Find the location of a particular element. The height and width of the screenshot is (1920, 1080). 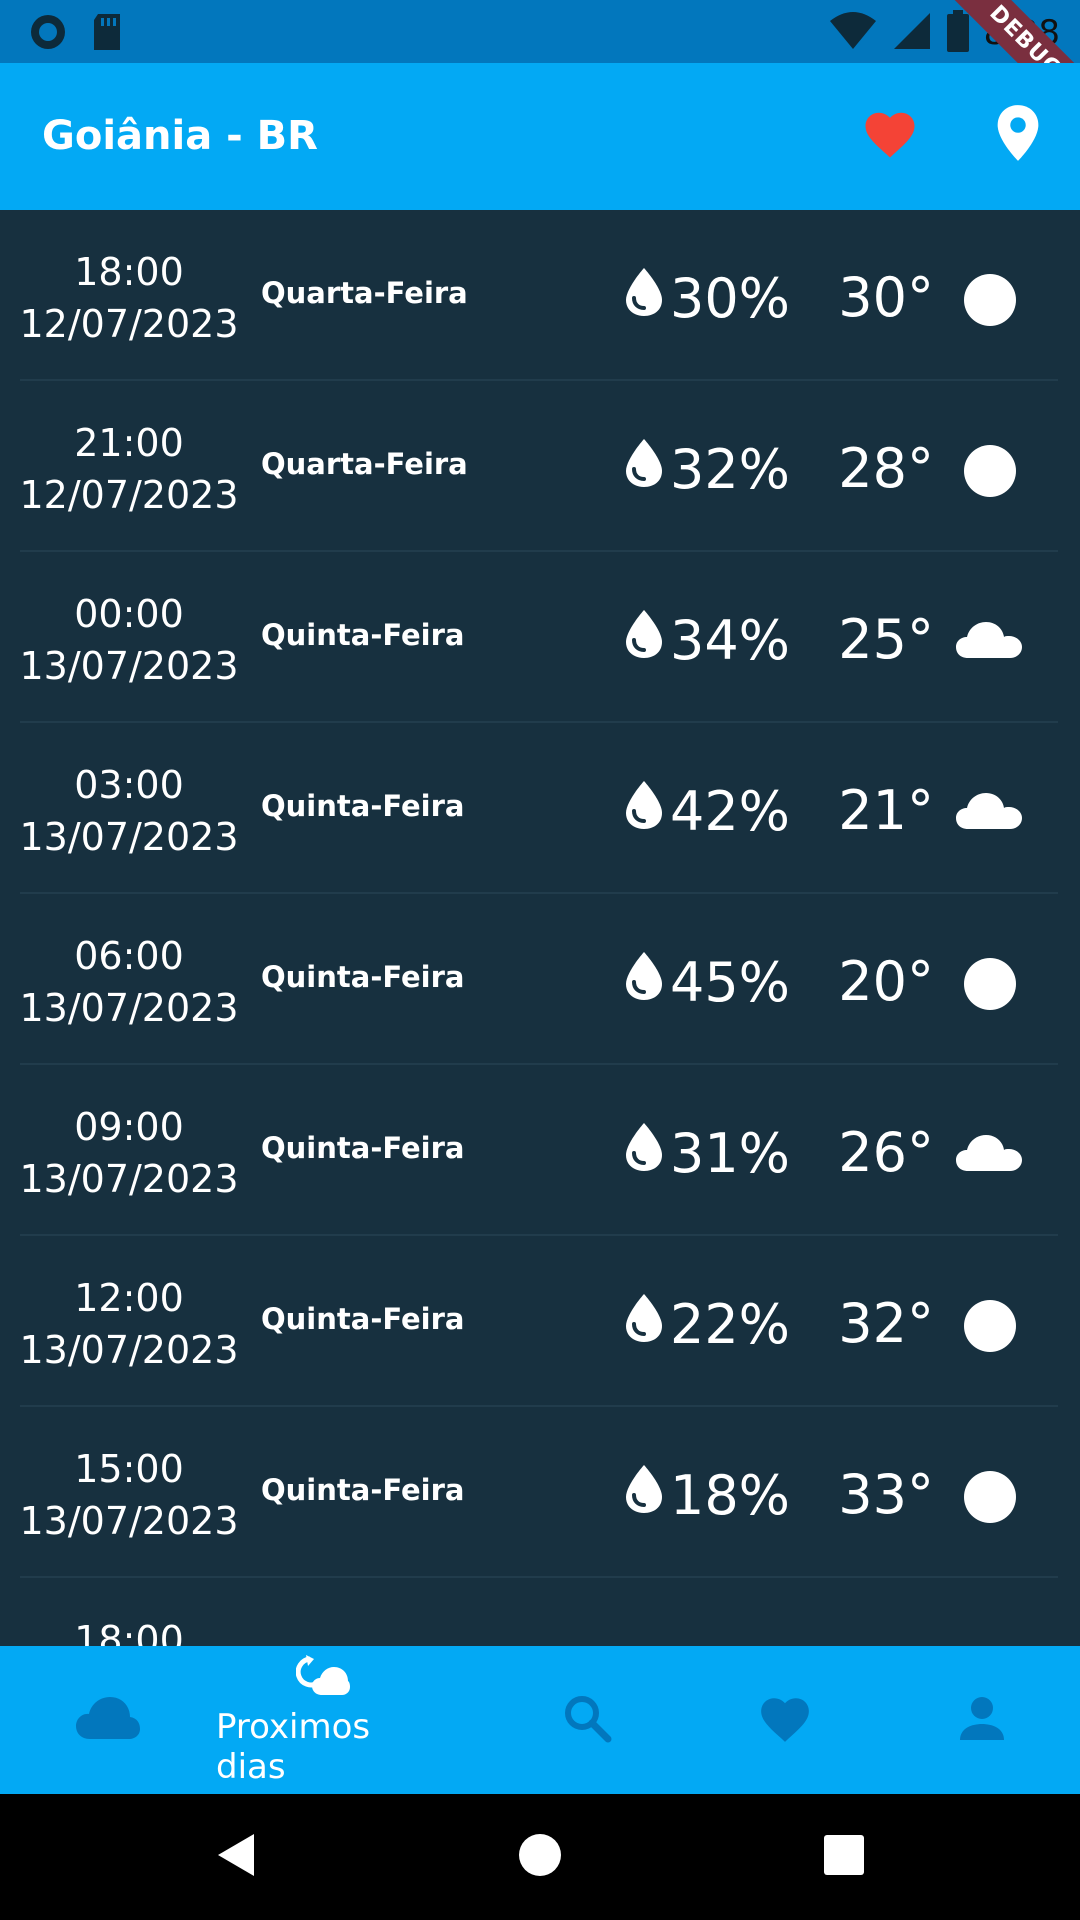

forecast-humidity: 30% is located at coordinates (706, 298).